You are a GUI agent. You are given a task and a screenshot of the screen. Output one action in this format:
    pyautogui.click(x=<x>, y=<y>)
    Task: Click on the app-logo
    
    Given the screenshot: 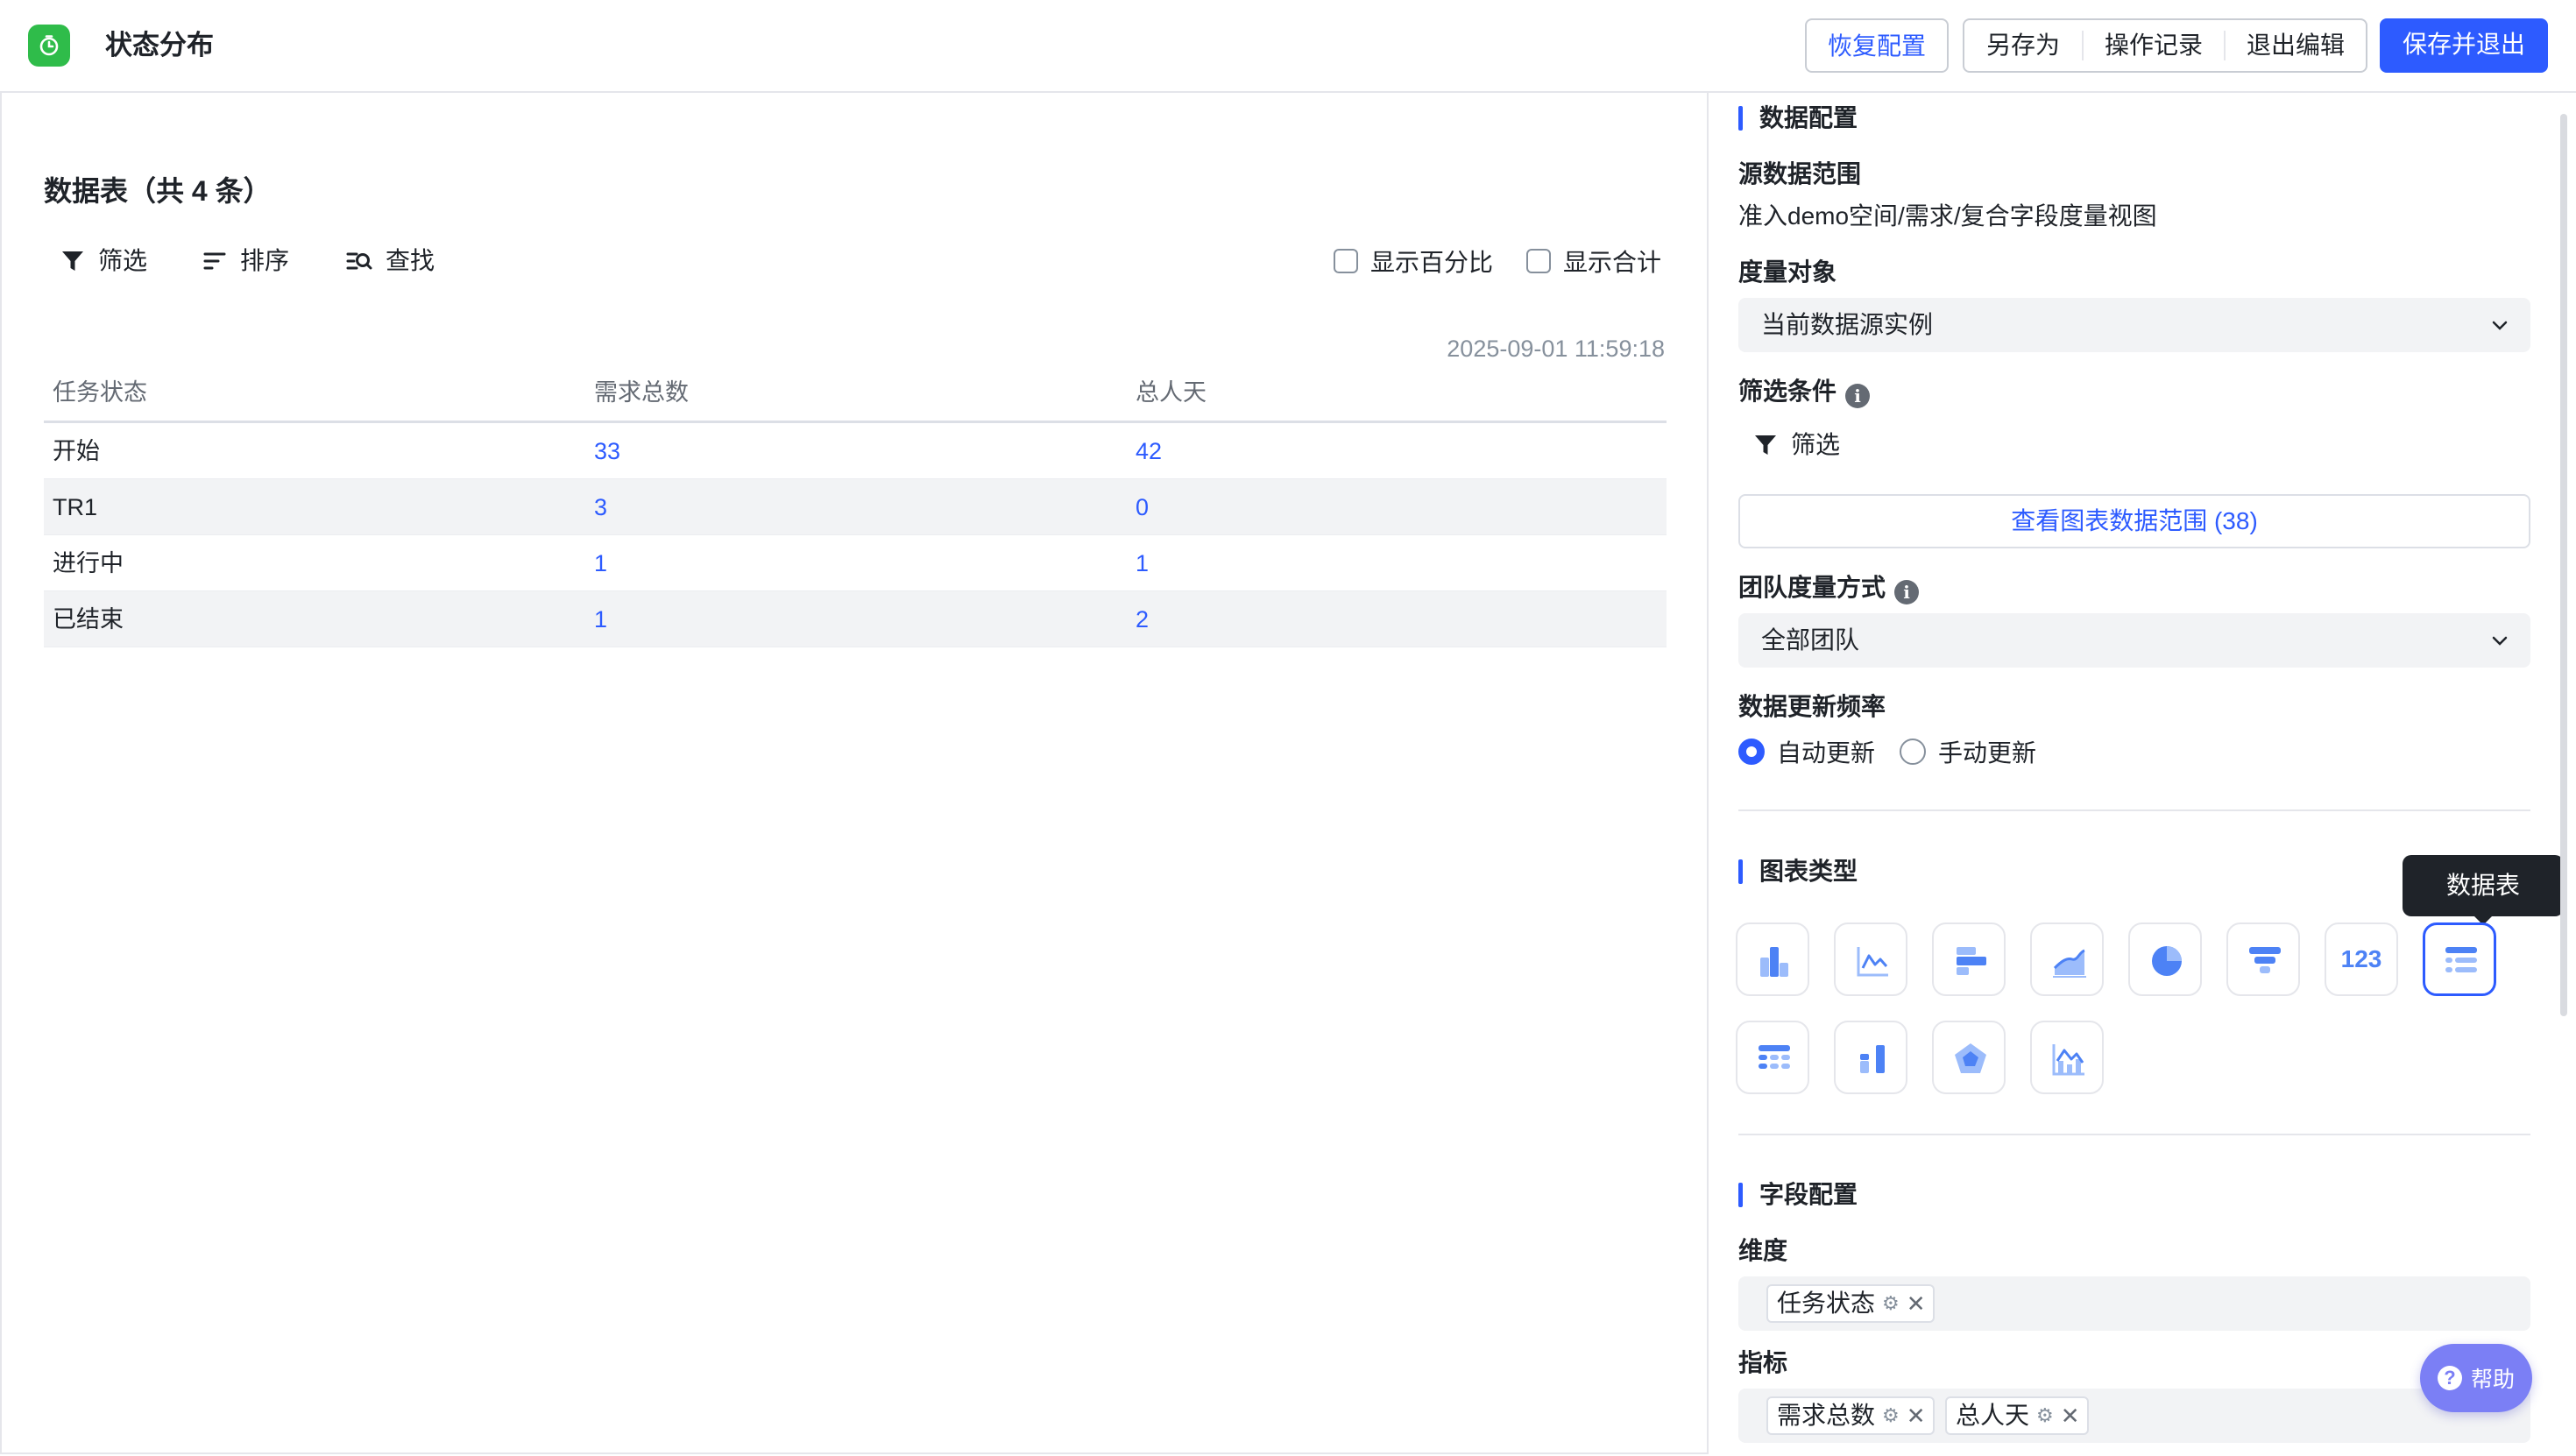 What is the action you would take?
    pyautogui.click(x=49, y=46)
    